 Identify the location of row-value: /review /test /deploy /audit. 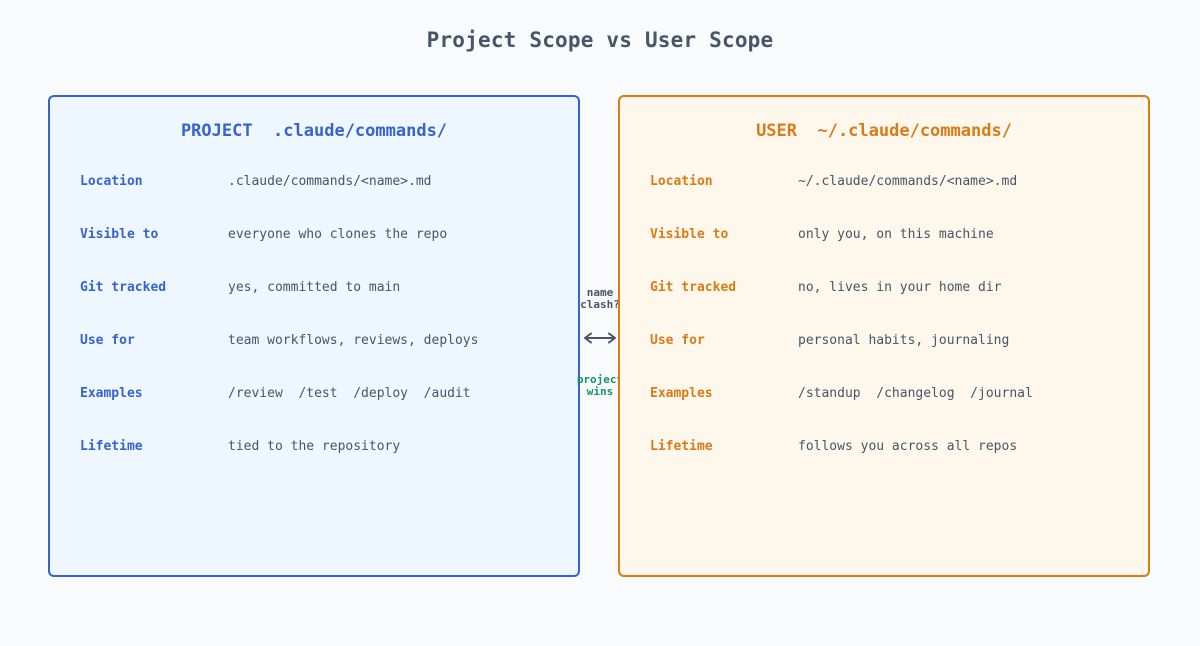
(349, 393).